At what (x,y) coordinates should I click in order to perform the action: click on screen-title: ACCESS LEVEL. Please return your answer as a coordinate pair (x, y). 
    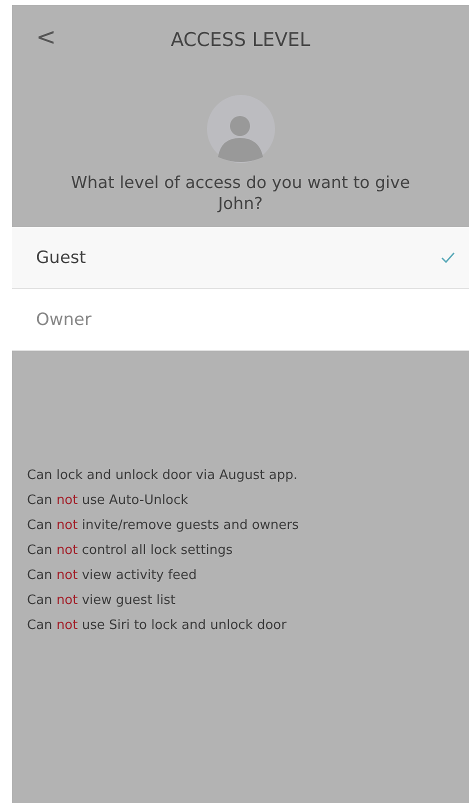
    Looking at the image, I should click on (240, 40).